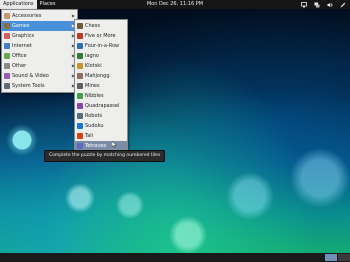  What do you see at coordinates (7, 66) in the screenshot?
I see `other-icon` at bounding box center [7, 66].